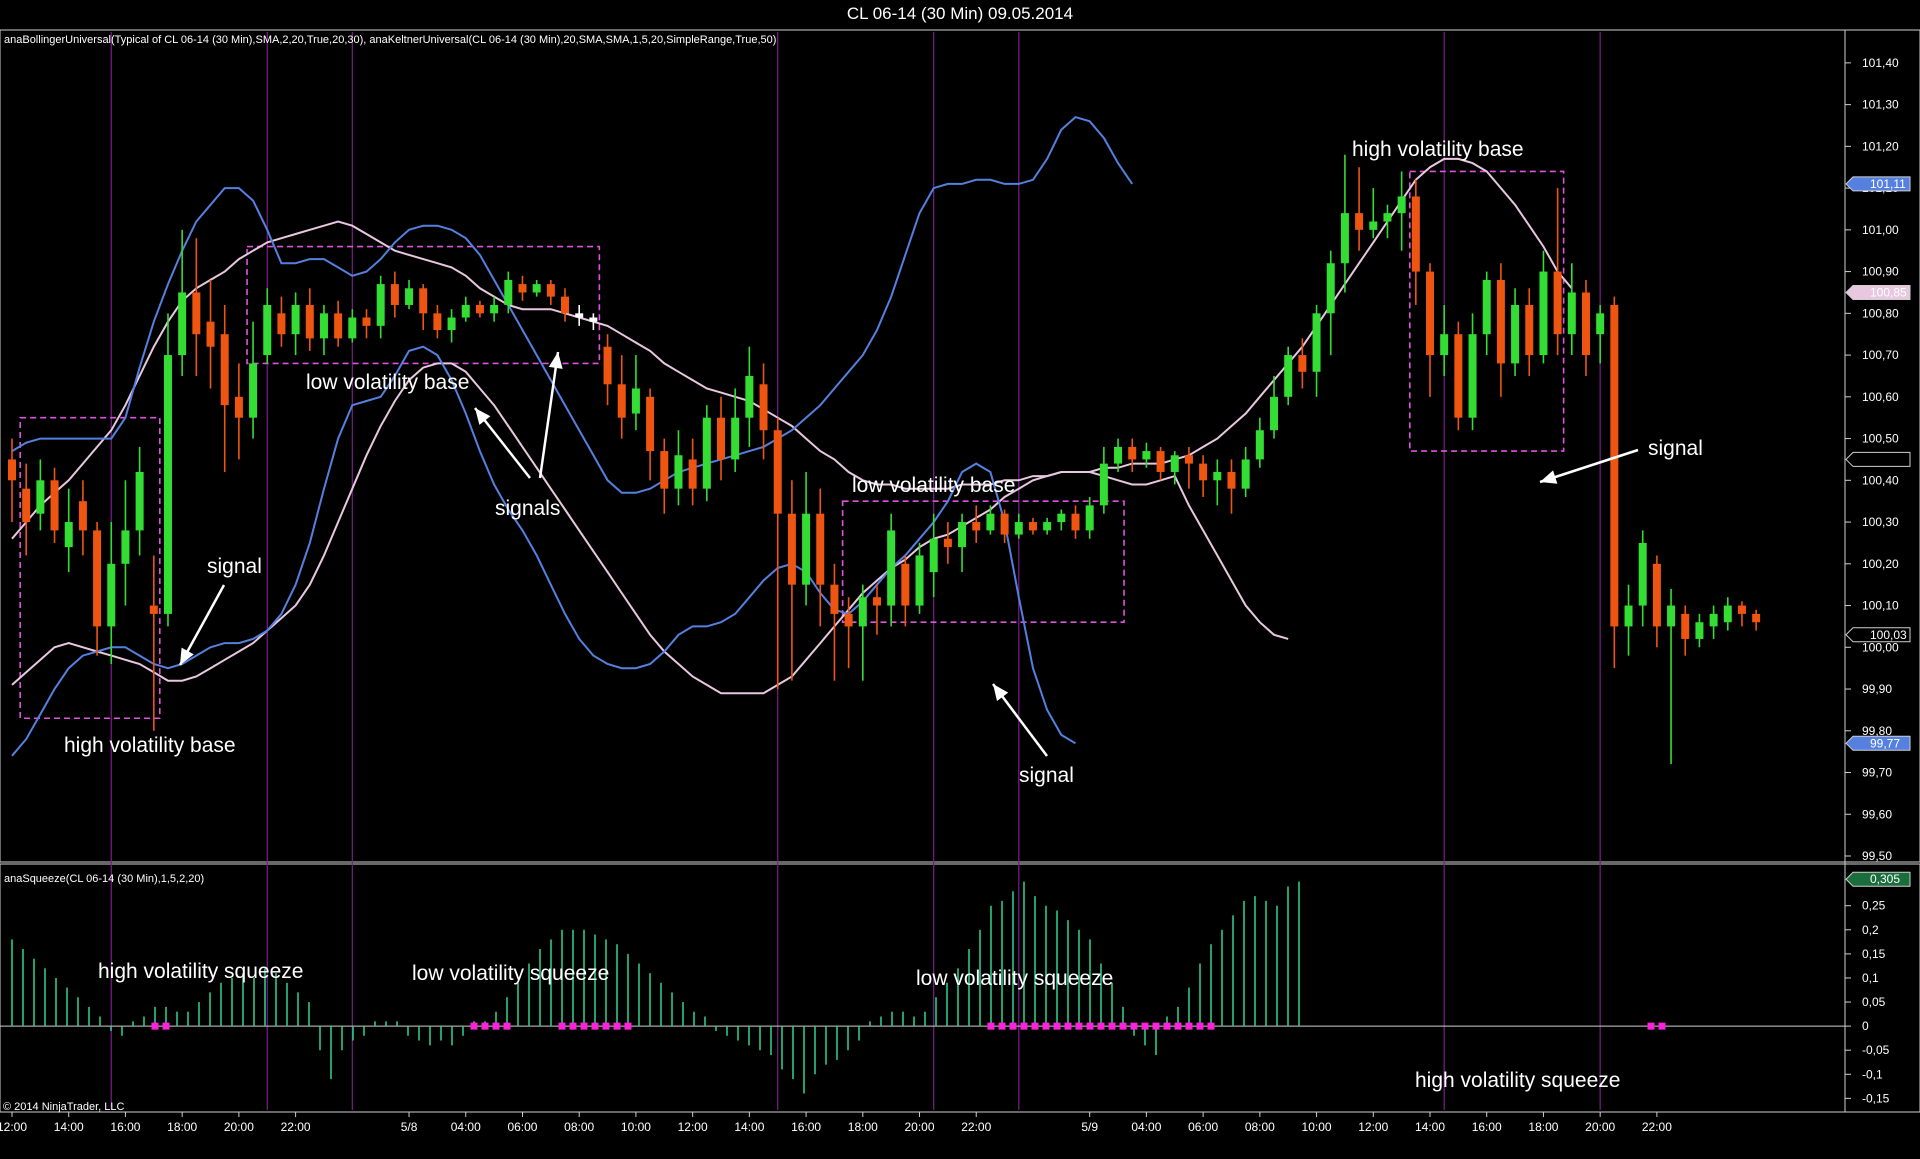  Describe the element at coordinates (1872, 1074) in the screenshot. I see `indicator-tick-label-7: -0,1` at that location.